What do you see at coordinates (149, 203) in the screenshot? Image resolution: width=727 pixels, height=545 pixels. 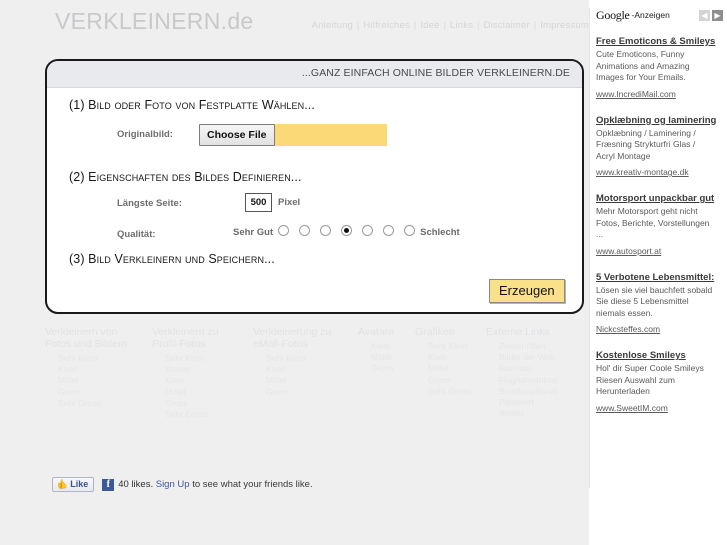 I see `longest-side-label: Längste Seite:` at bounding box center [149, 203].